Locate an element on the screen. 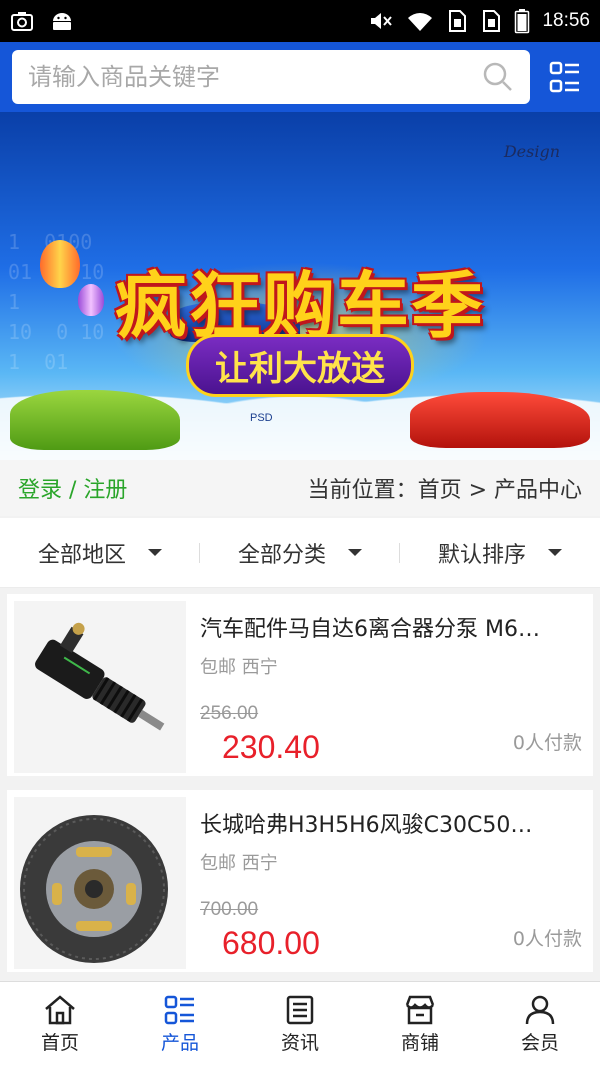 The height and width of the screenshot is (1067, 600). search-icon is located at coordinates (498, 77).